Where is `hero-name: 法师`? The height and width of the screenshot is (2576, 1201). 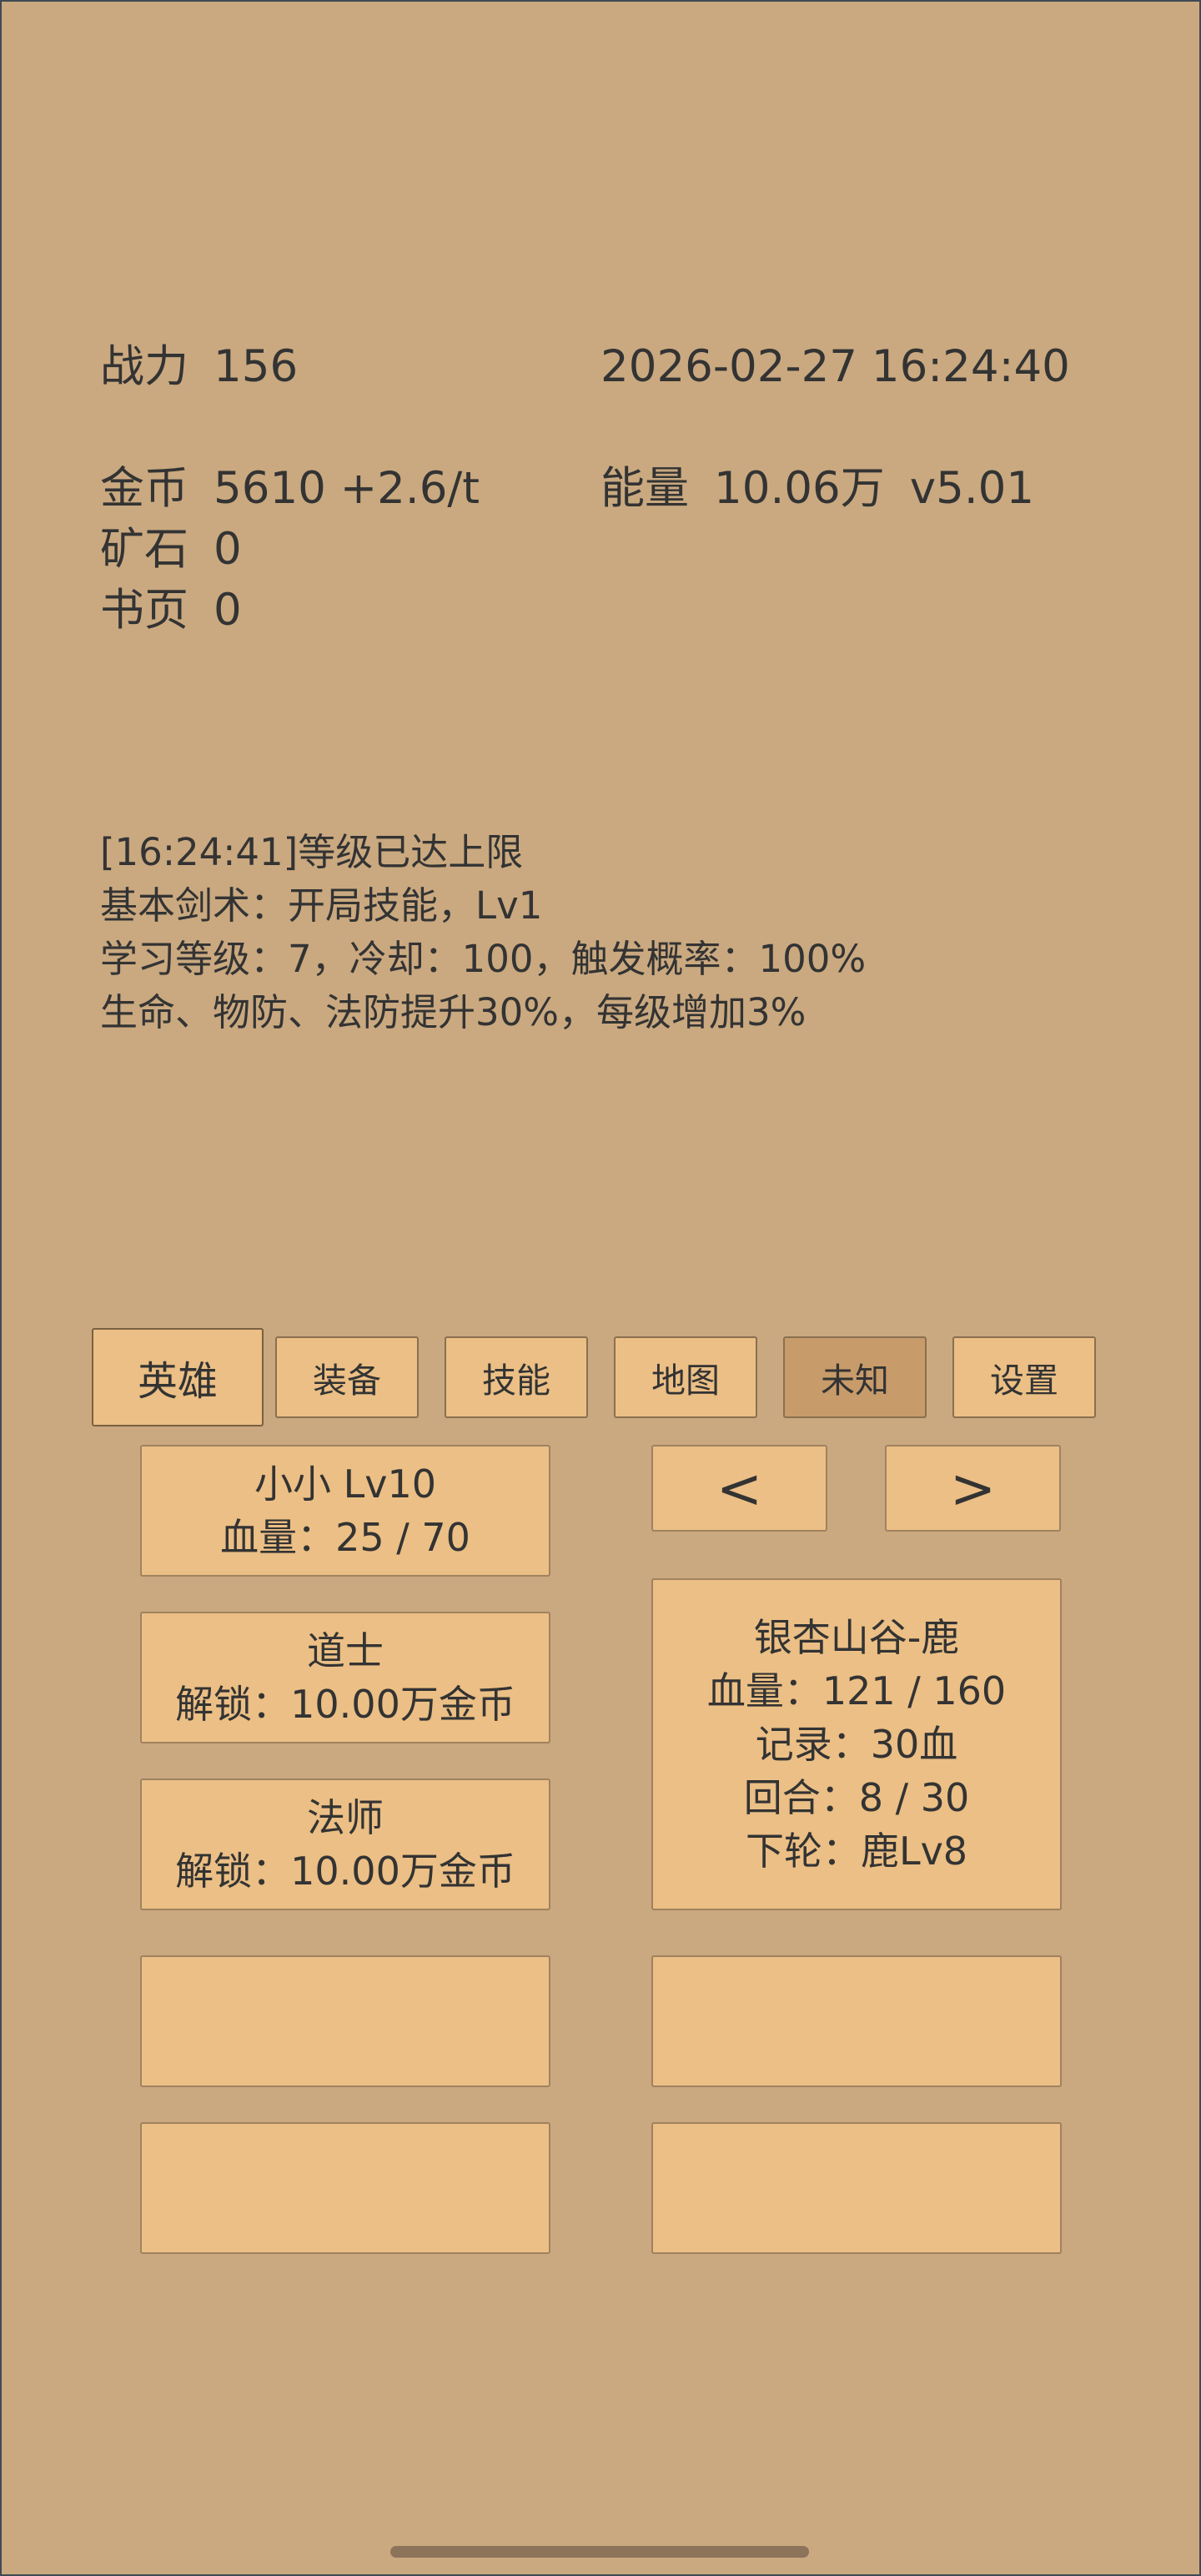
hero-name: 法师 is located at coordinates (346, 1817).